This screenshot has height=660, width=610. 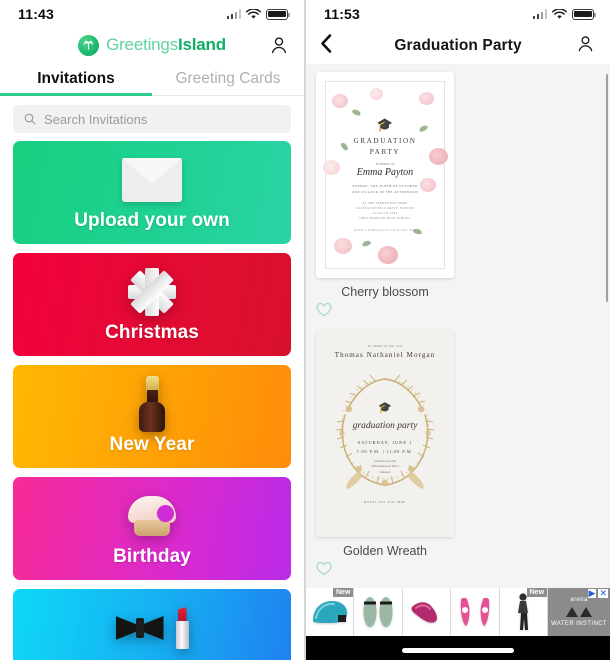 What do you see at coordinates (378, 612) in the screenshot?
I see `ad-product-sandals` at bounding box center [378, 612].